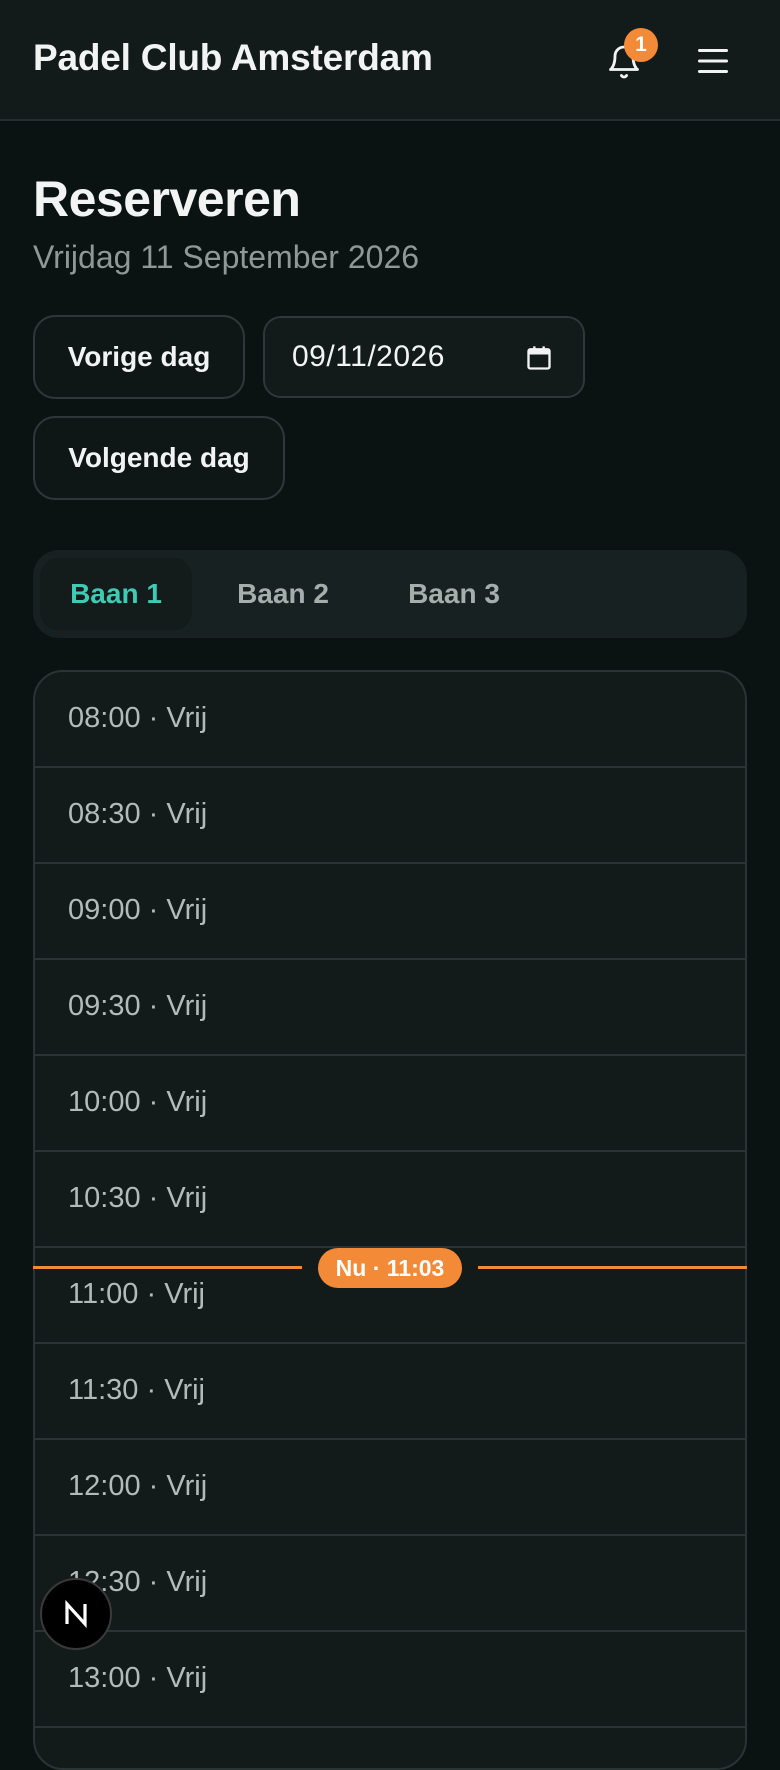 The height and width of the screenshot is (1770, 780). I want to click on time-slot-label: 12:00 · Vrij, so click(138, 1486).